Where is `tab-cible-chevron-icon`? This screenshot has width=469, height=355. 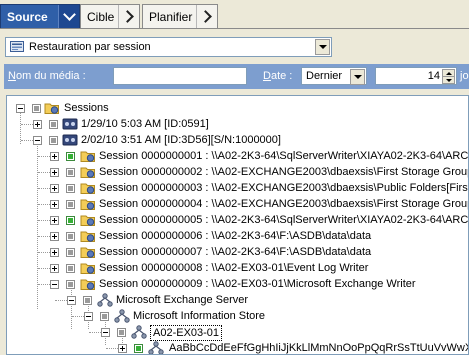 tab-cible-chevron-icon is located at coordinates (128, 16).